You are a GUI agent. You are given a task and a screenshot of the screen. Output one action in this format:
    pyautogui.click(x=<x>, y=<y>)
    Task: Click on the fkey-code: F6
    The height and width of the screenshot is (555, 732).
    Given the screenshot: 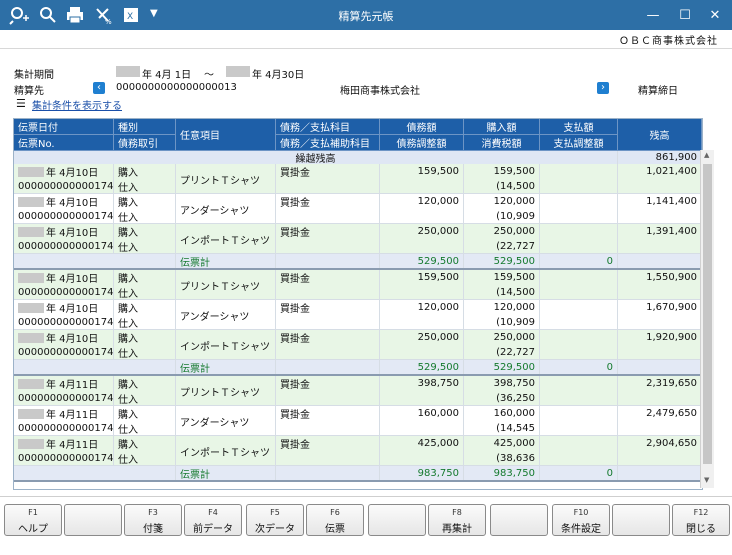 What is the action you would take?
    pyautogui.click(x=335, y=512)
    